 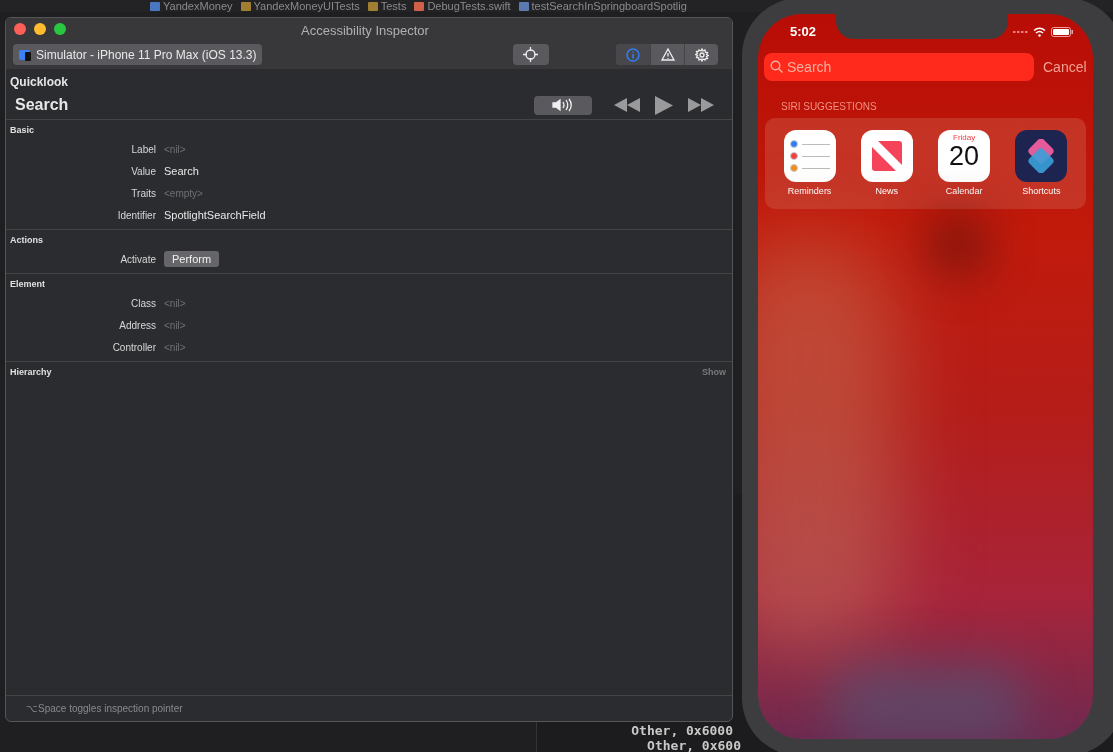 I want to click on field-label: Class, so click(x=143, y=303).